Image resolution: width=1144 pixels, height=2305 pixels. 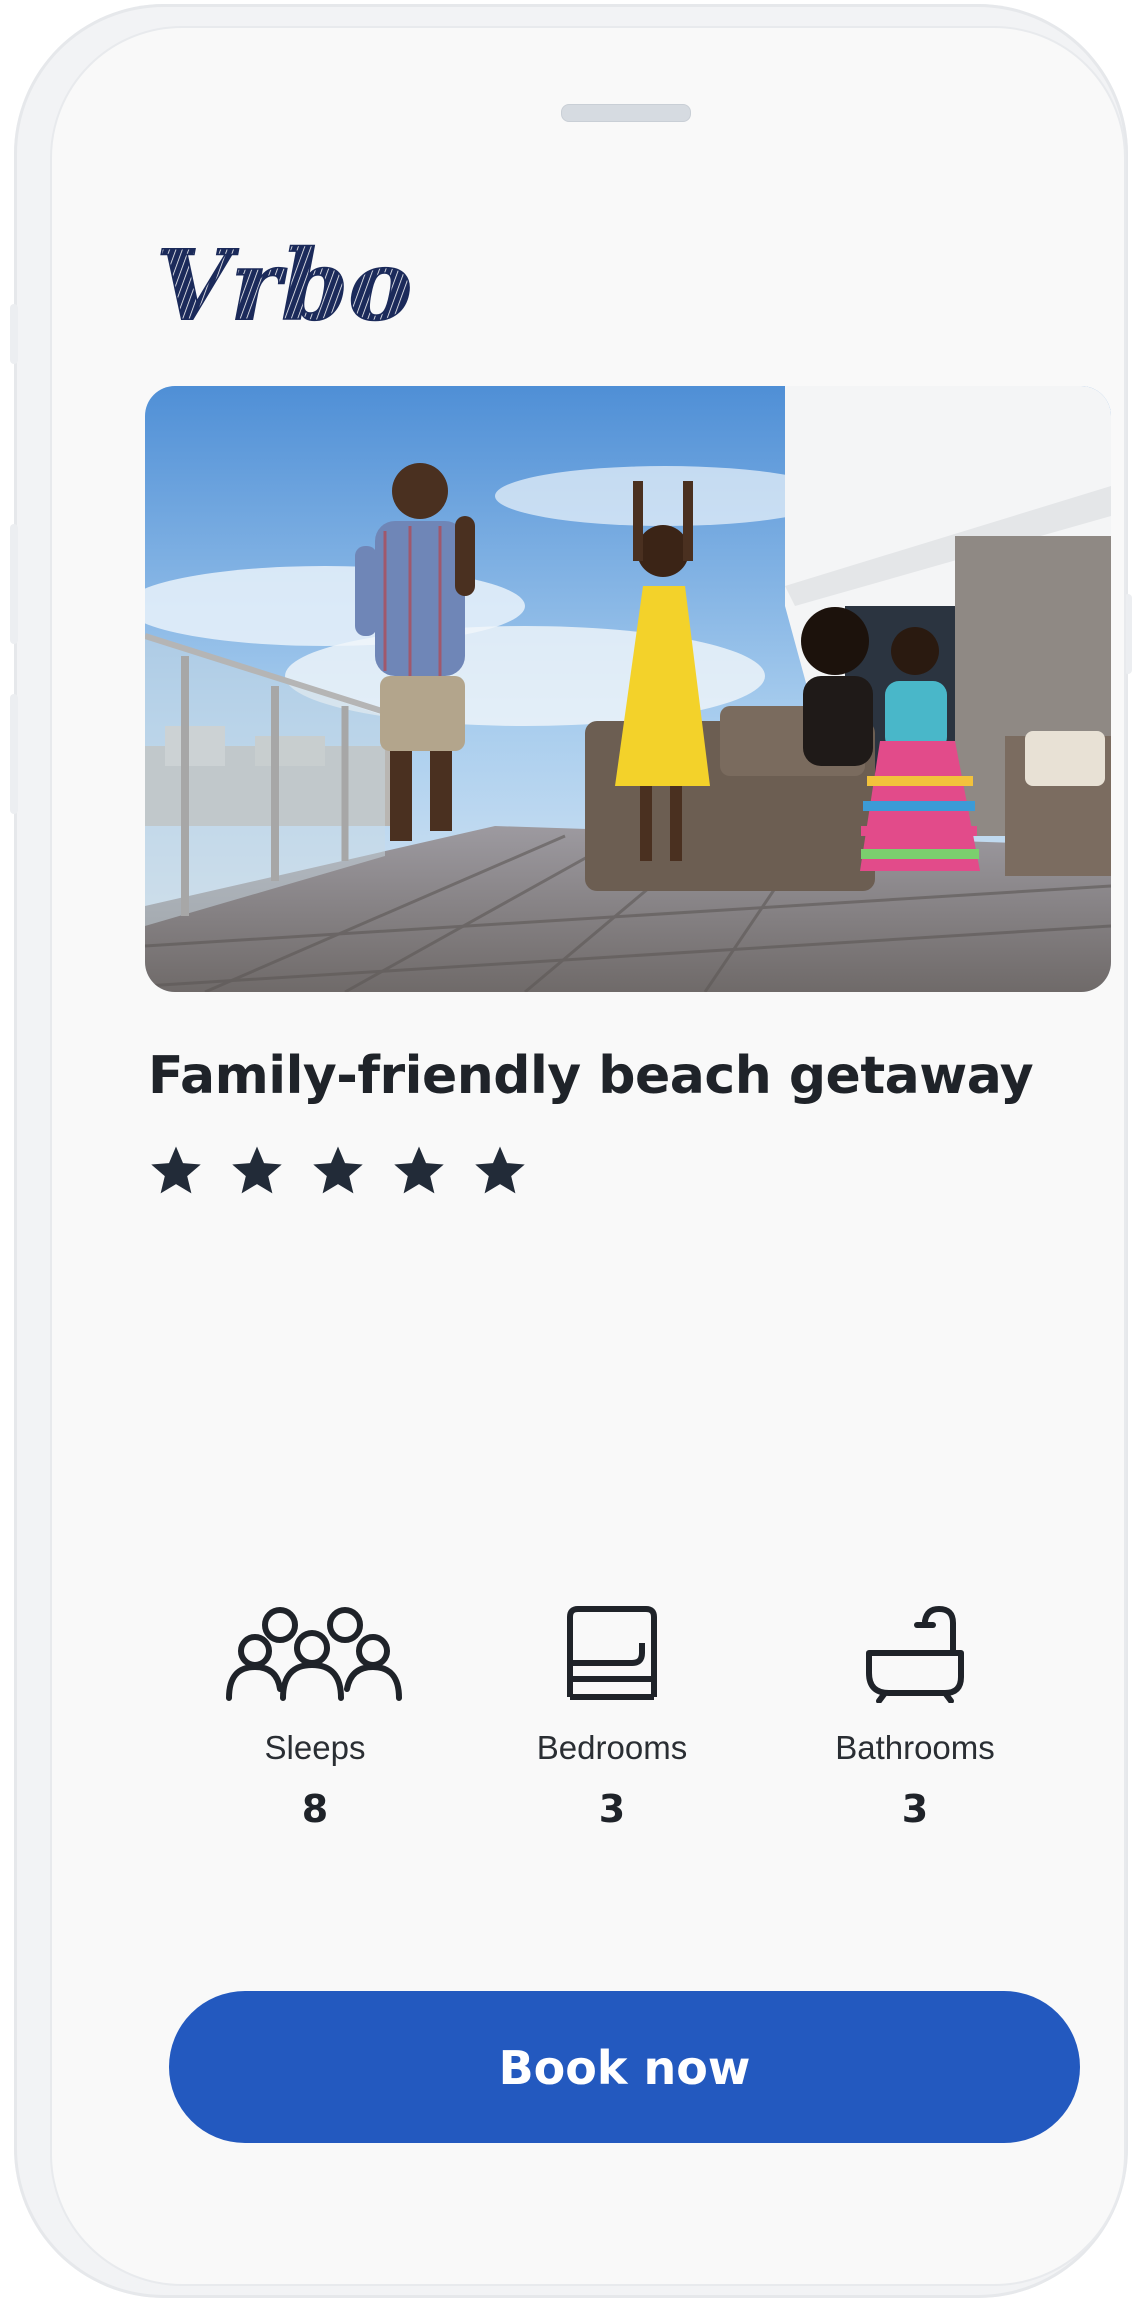 I want to click on svg-text: Vrbo, so click(x=284, y=287).